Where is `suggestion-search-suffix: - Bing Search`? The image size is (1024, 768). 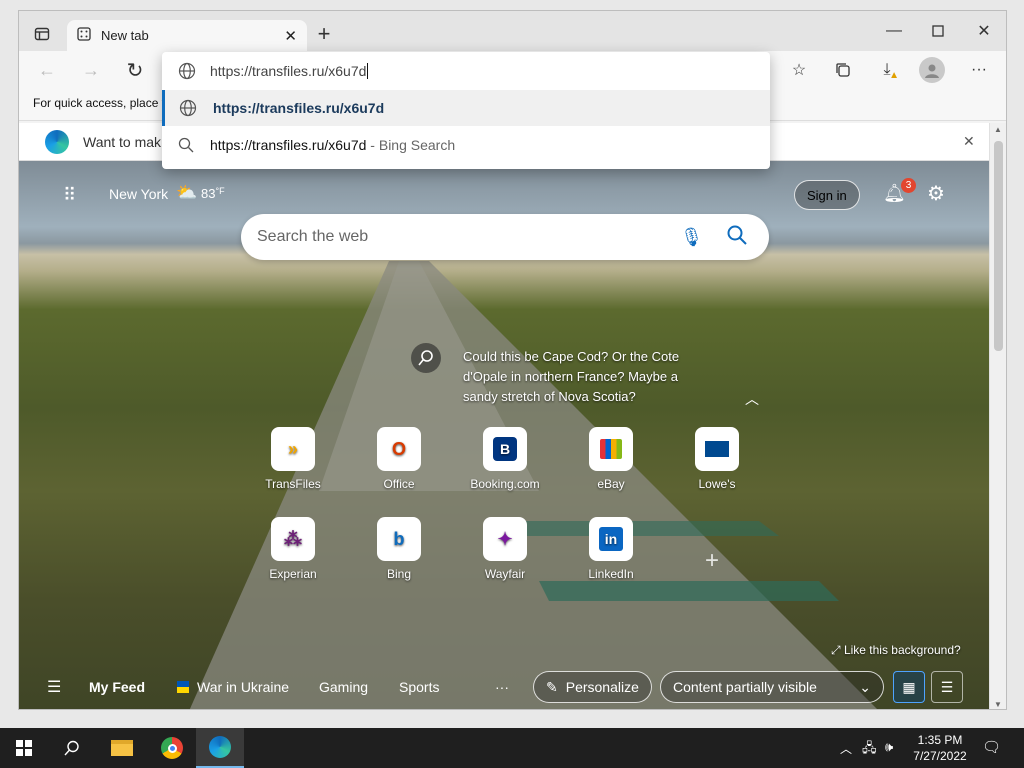
suggestion-search-suffix: - Bing Search is located at coordinates (411, 145).